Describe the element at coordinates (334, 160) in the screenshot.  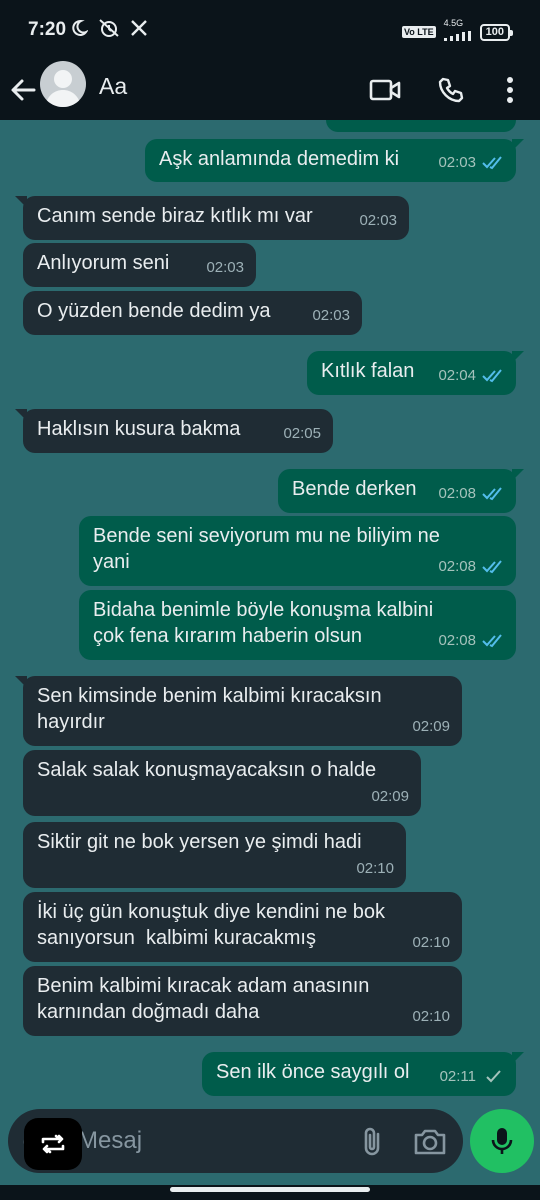
I see `message-bubble-outgoing: Aşk anlamında demedim ki 02:03` at that location.